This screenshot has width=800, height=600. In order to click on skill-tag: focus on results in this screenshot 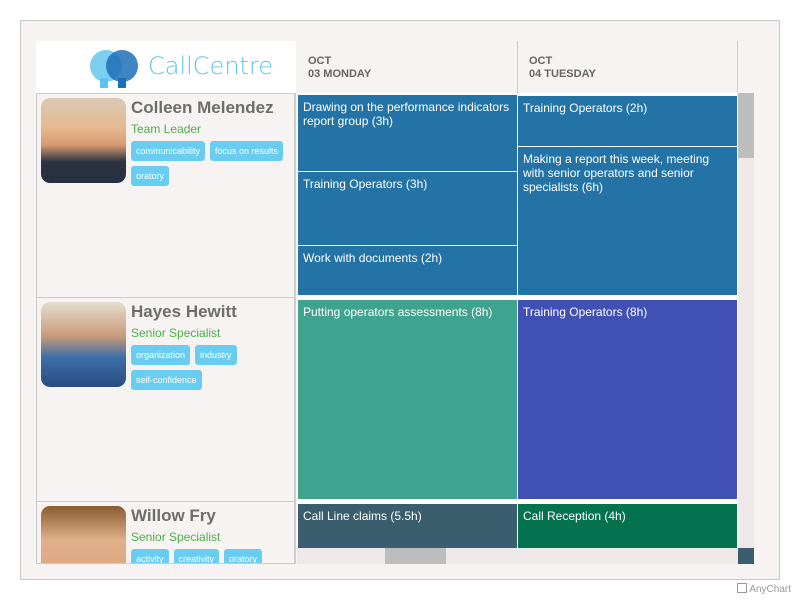, I will do `click(247, 151)`.